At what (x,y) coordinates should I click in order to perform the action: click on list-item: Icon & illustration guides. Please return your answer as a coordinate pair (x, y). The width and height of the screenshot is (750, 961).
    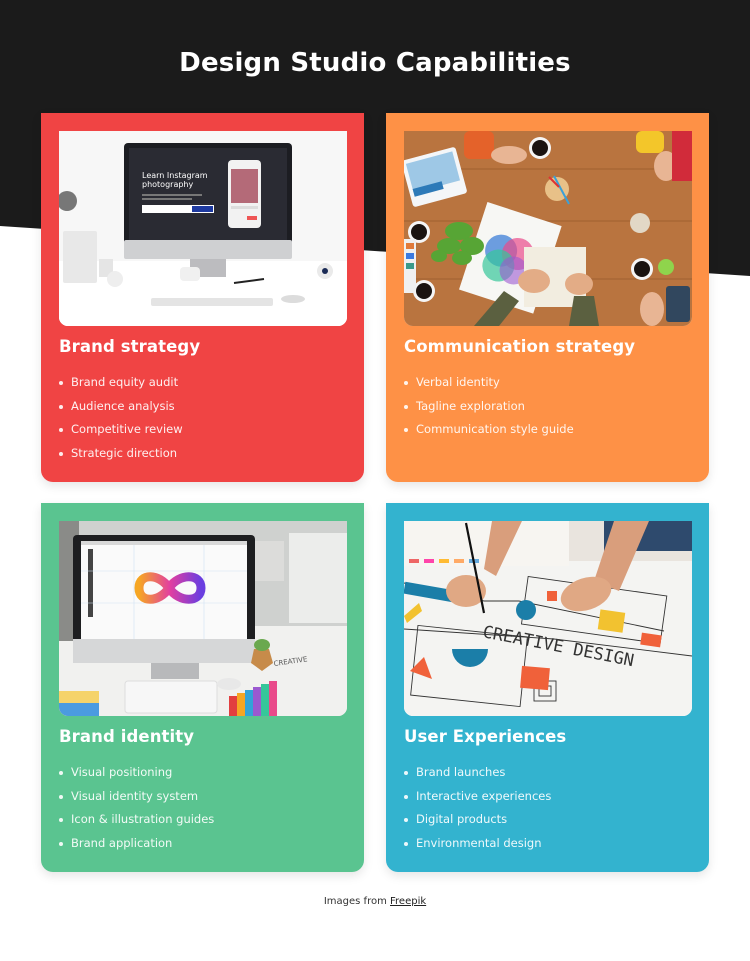
    Looking at the image, I should click on (136, 820).